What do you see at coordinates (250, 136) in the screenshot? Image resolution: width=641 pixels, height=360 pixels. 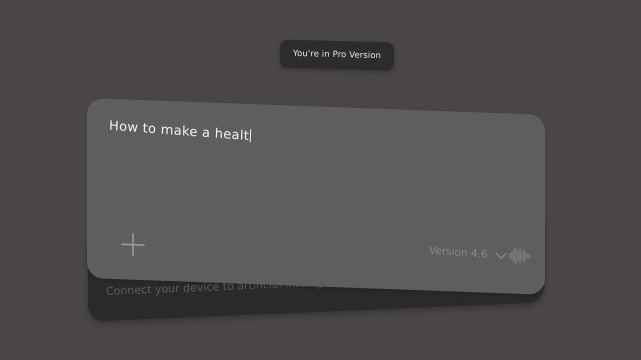 I see `text-caret` at bounding box center [250, 136].